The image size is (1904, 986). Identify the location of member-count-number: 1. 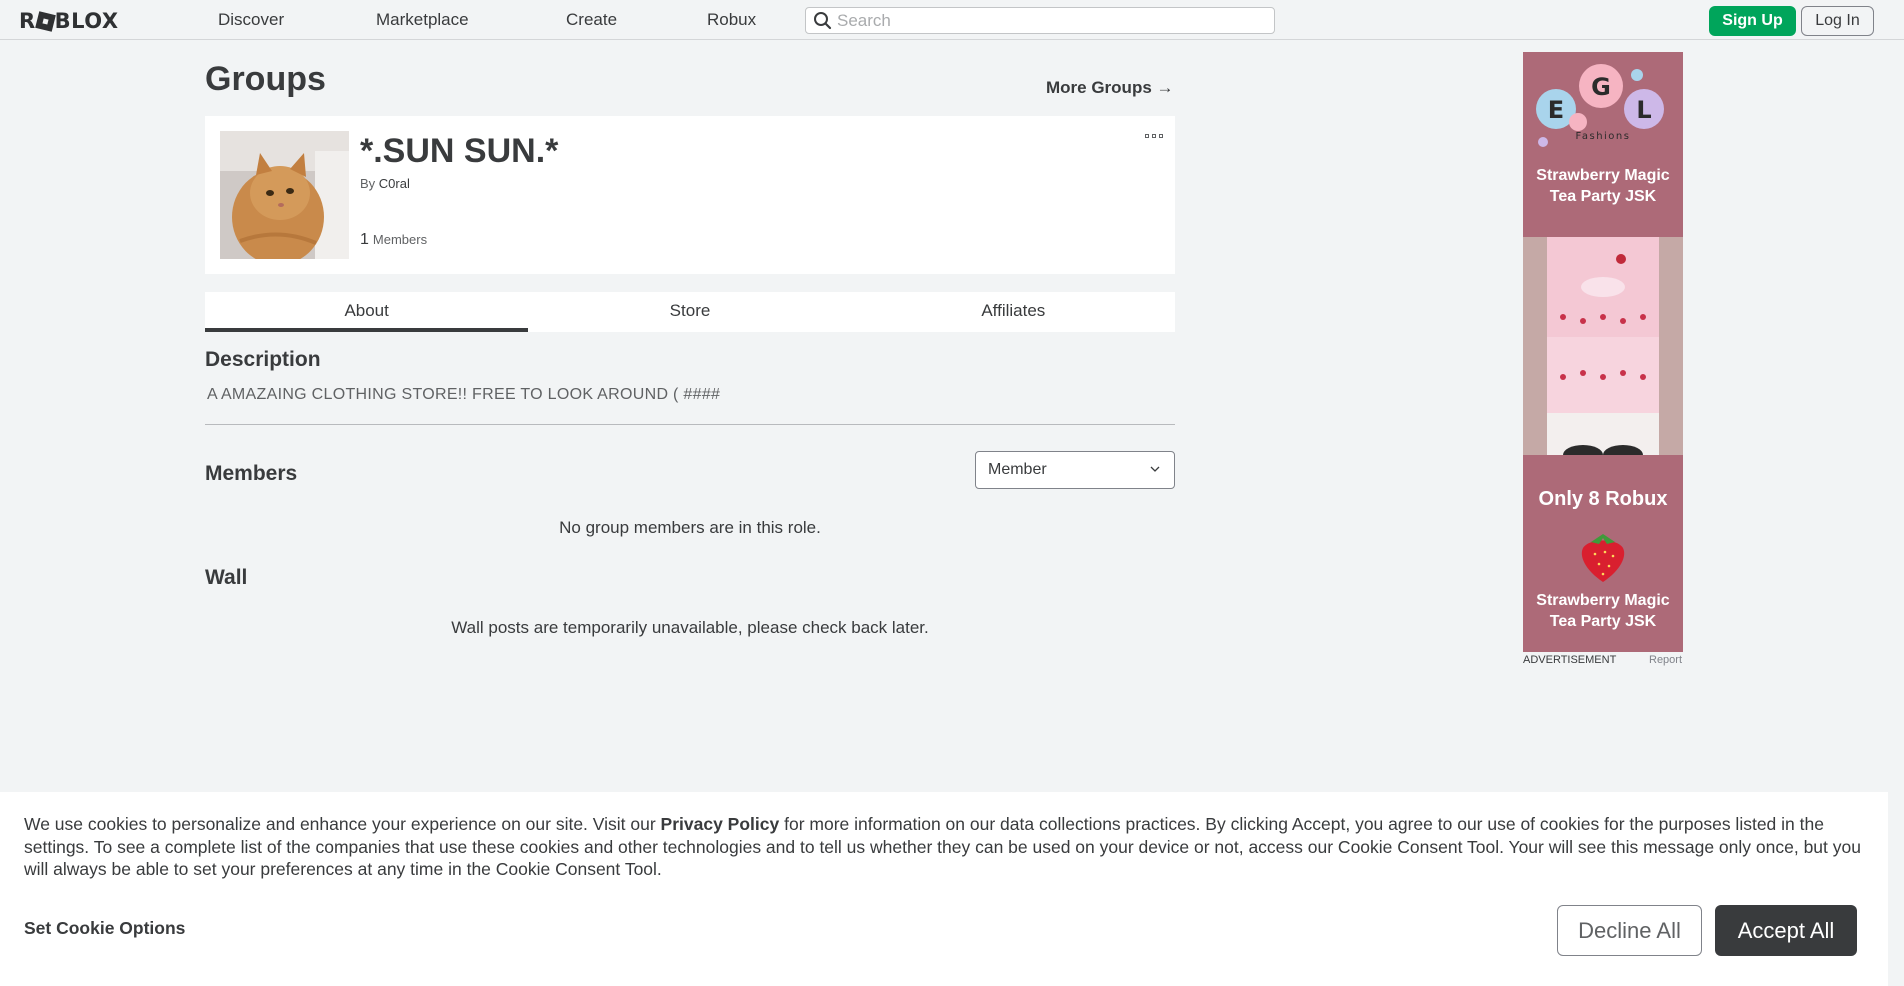
(364, 239).